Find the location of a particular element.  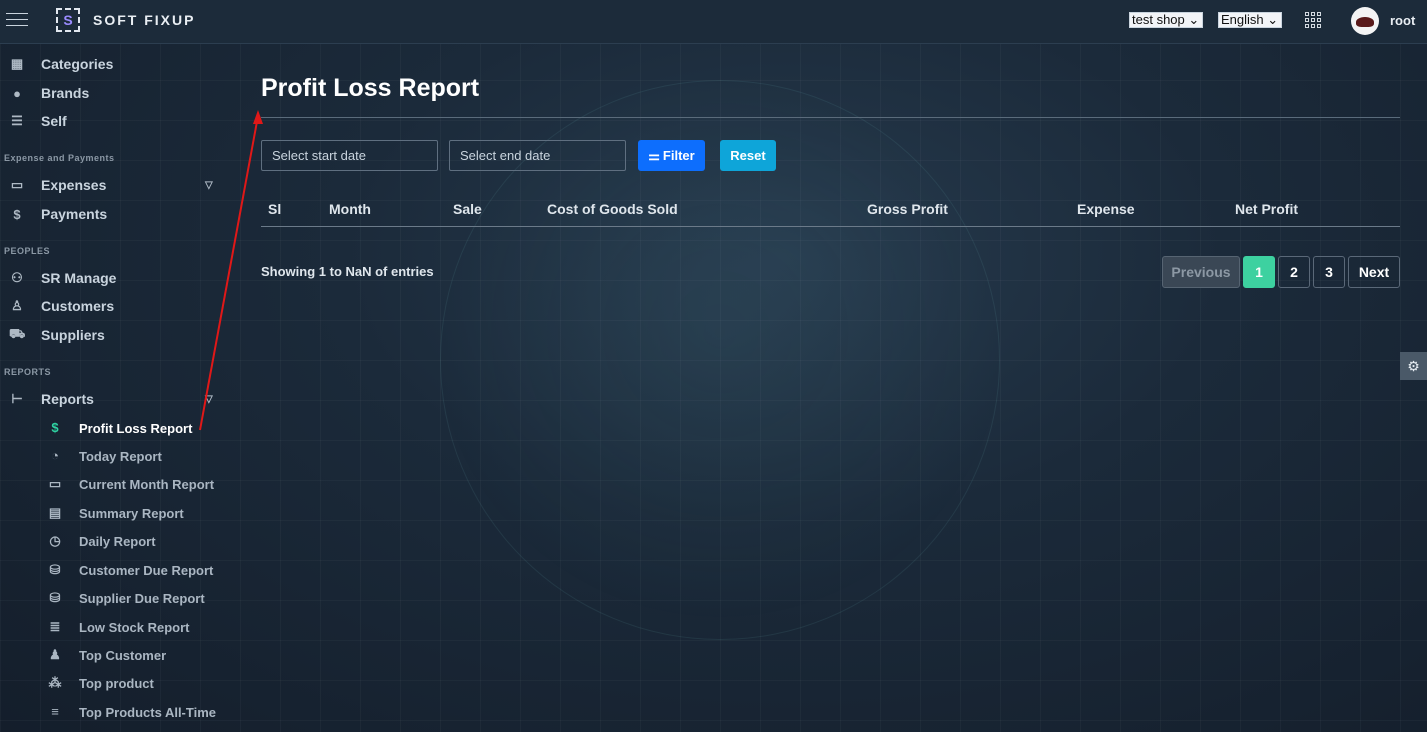

sidebar-item-top-products-all-time: ≡ Top Products All-Time is located at coordinates (116, 712).